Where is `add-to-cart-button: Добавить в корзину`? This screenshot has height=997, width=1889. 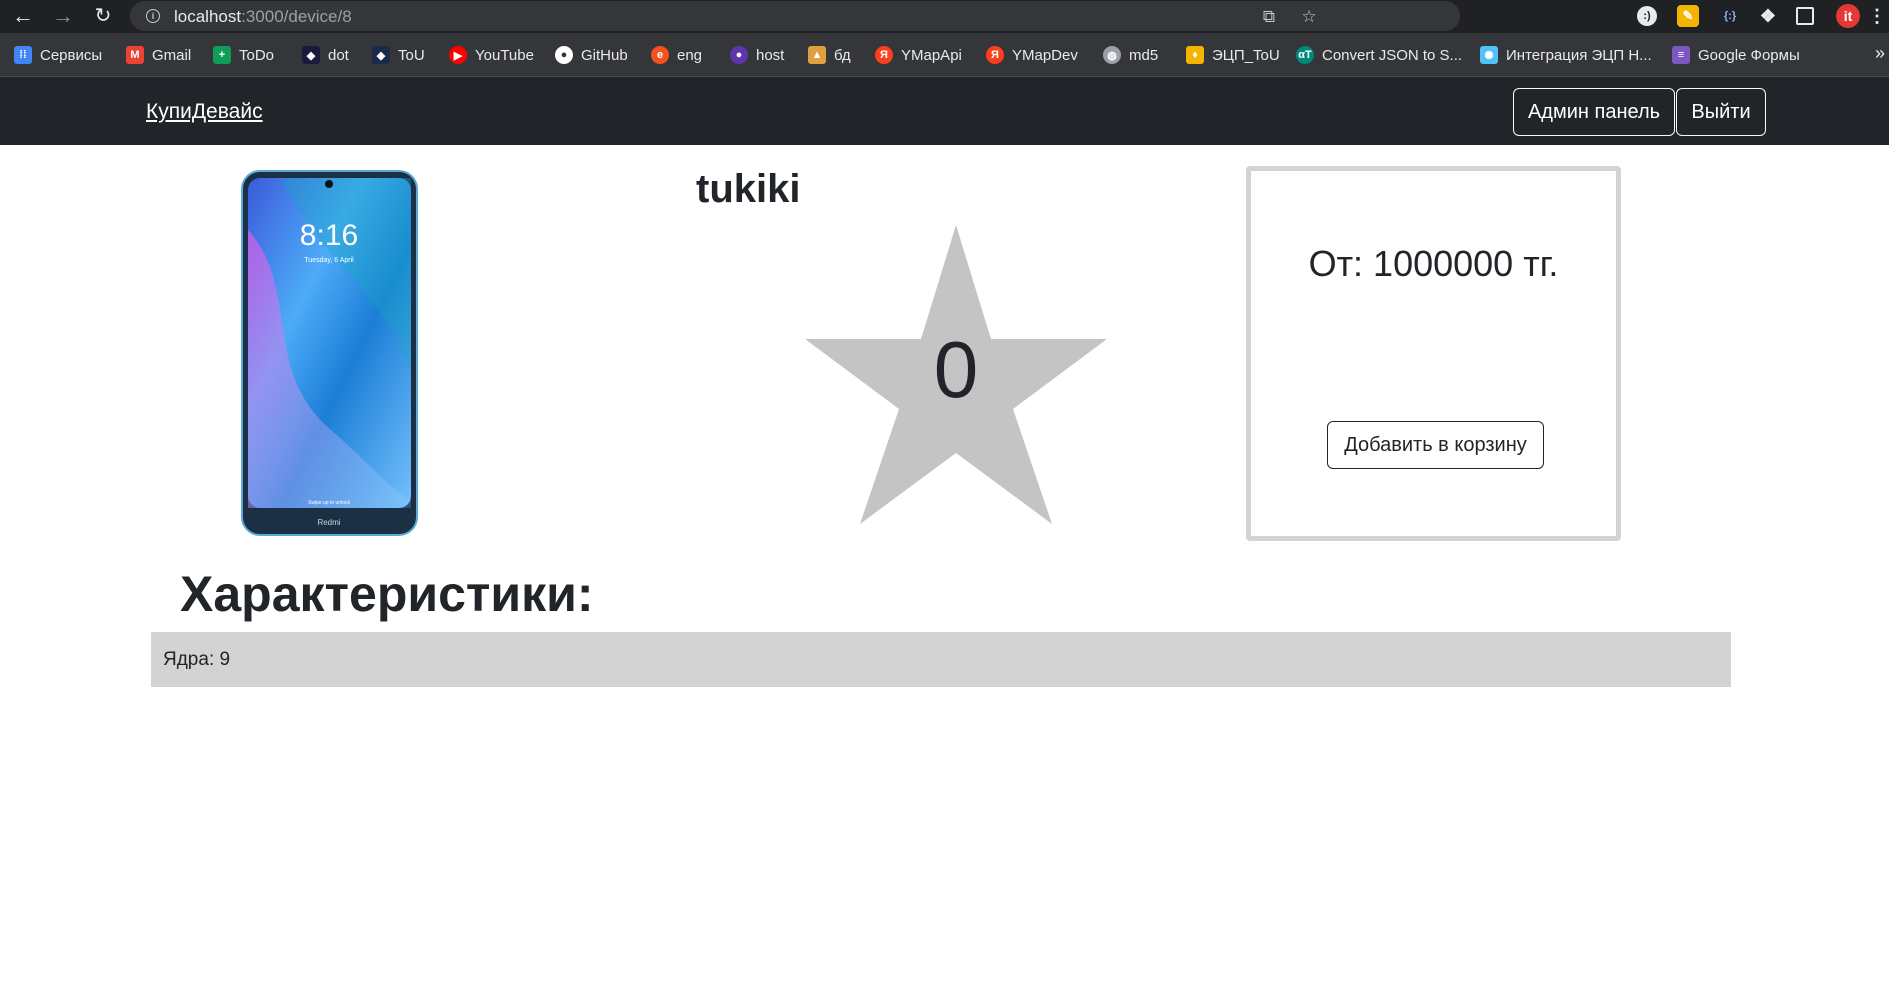
add-to-cart-button: Добавить в корзину is located at coordinates (1435, 445).